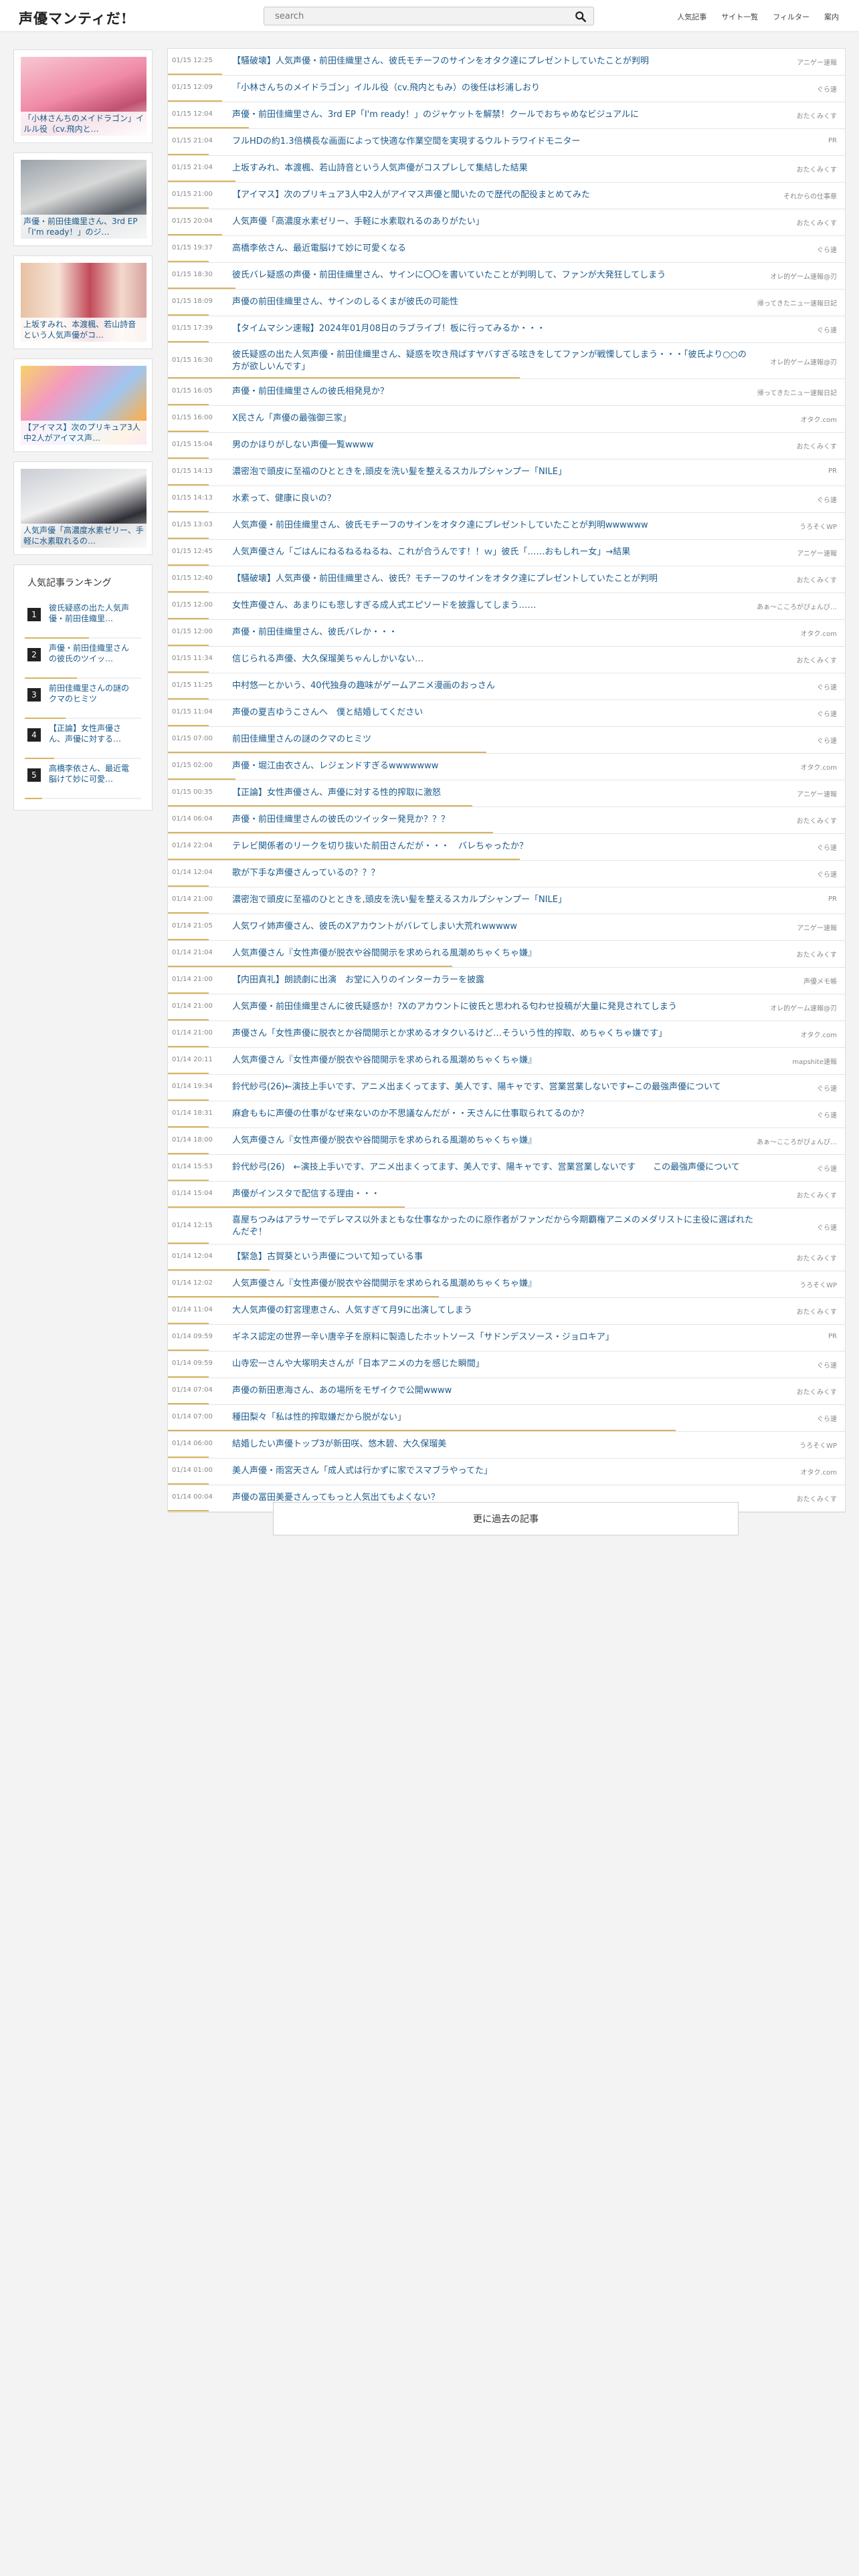  What do you see at coordinates (493, 927) in the screenshot?
I see `article-title-link: 人気ワイ姉声優さん、彼氏のXアカウントがバレてしまい大荒れwwwww` at bounding box center [493, 927].